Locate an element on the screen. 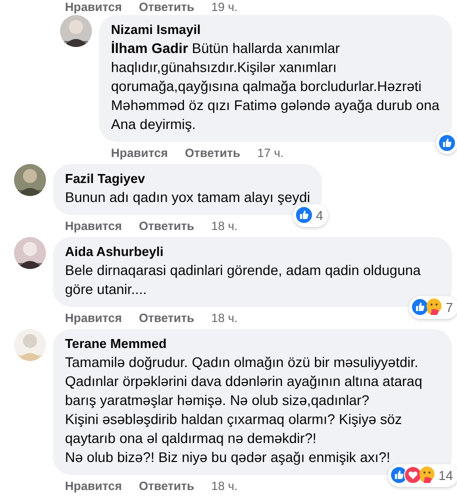 The image size is (457, 501). author-name: Aida Ashurbeyli is located at coordinates (252, 252).